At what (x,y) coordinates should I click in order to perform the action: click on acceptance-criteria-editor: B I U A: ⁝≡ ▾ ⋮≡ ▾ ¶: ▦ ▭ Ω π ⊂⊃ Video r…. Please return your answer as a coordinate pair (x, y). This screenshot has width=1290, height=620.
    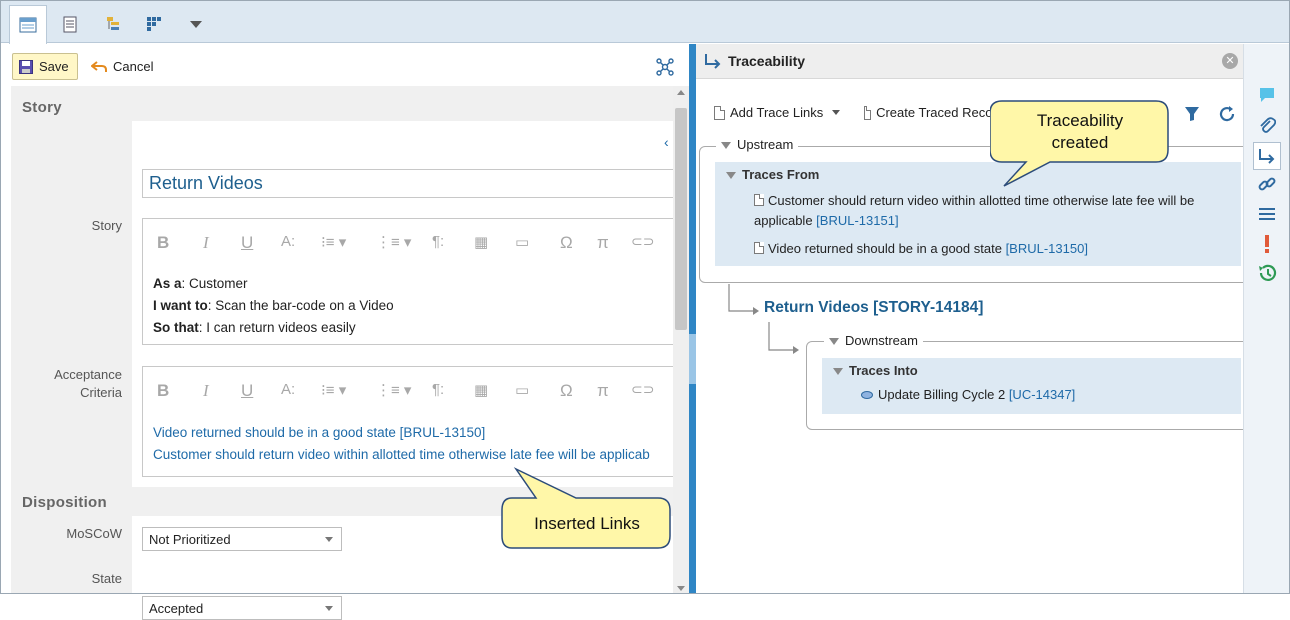
    Looking at the image, I should click on (412, 421).